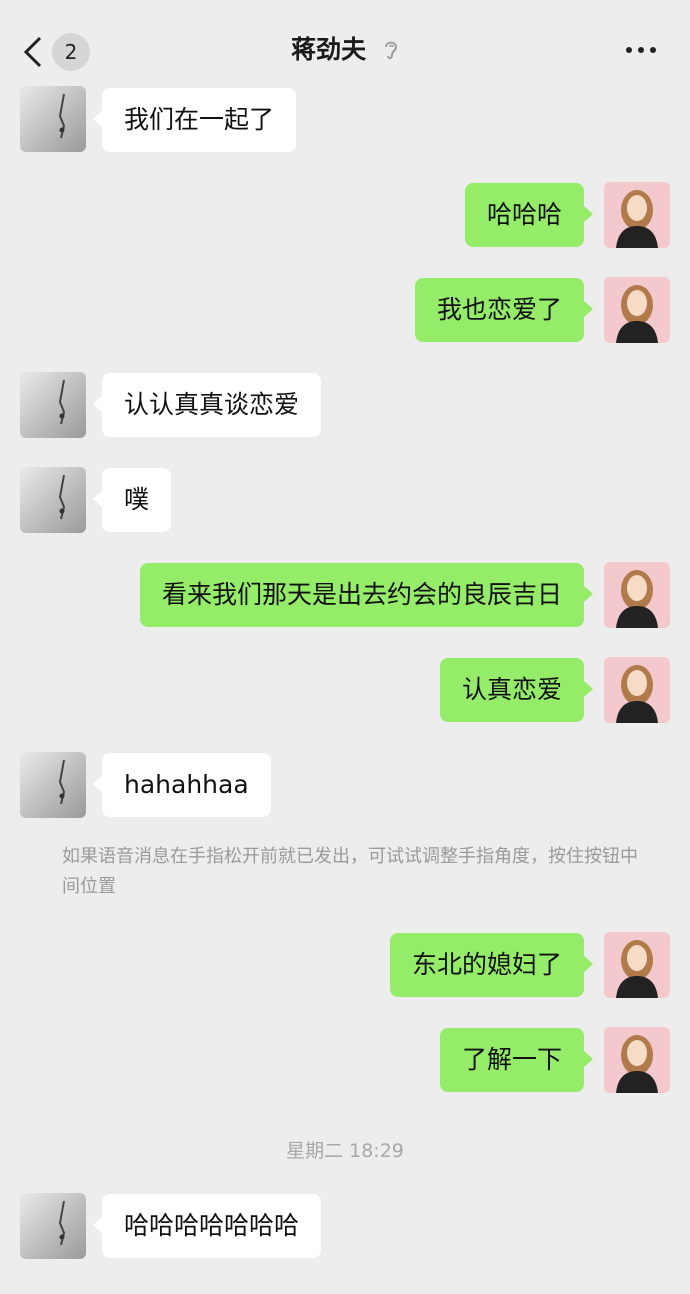 The width and height of the screenshot is (690, 1294). What do you see at coordinates (504, 310) in the screenshot?
I see `outgoing-message: 我也恋爱了` at bounding box center [504, 310].